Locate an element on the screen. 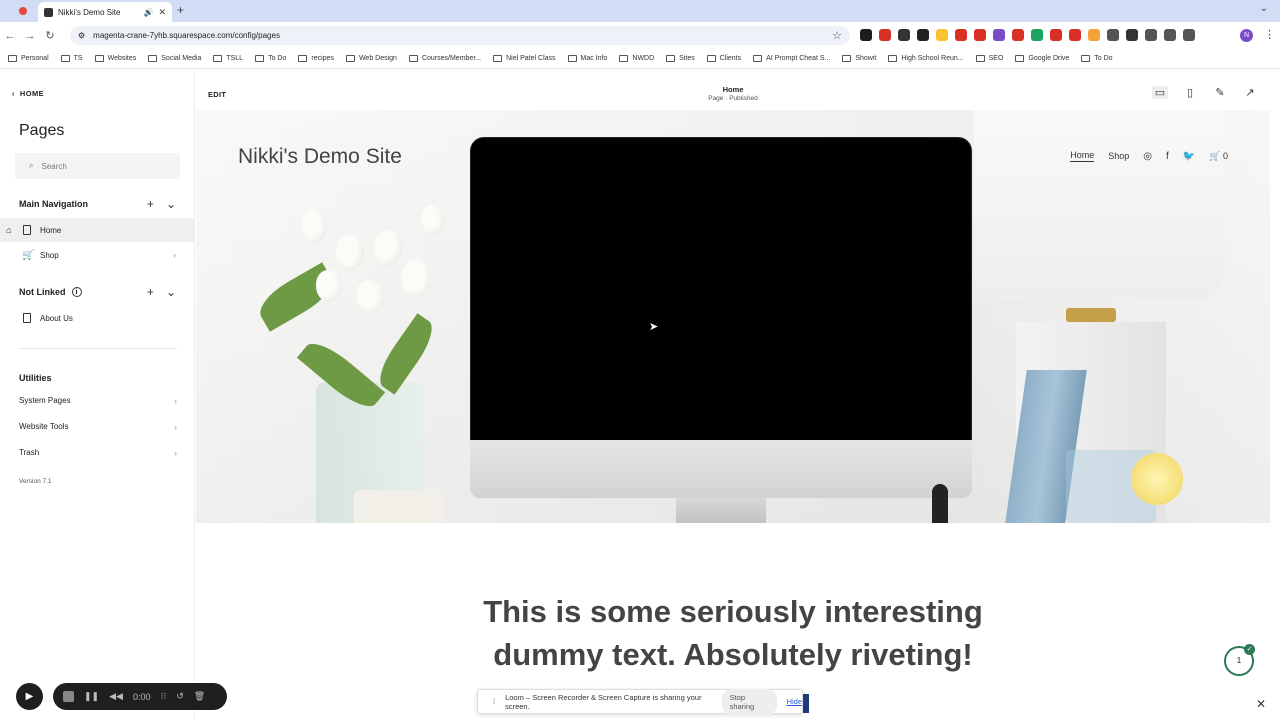  site-title: Nikki's Demo Site is located at coordinates (320, 157).